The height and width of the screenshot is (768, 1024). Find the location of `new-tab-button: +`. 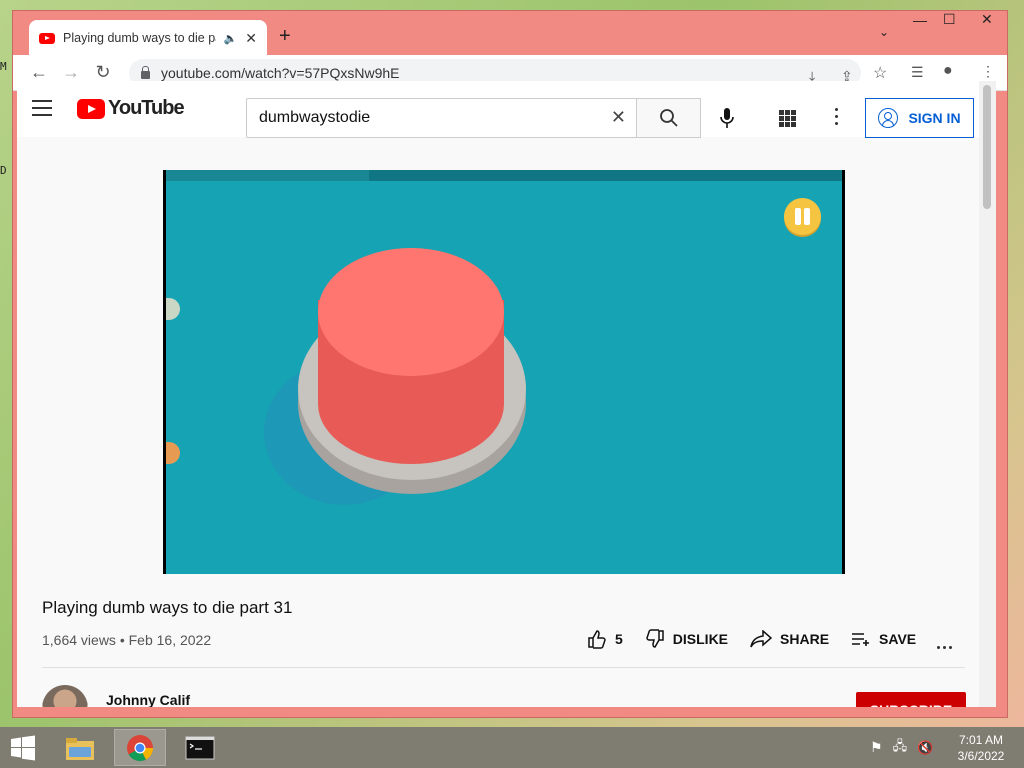

new-tab-button: + is located at coordinates (285, 36).